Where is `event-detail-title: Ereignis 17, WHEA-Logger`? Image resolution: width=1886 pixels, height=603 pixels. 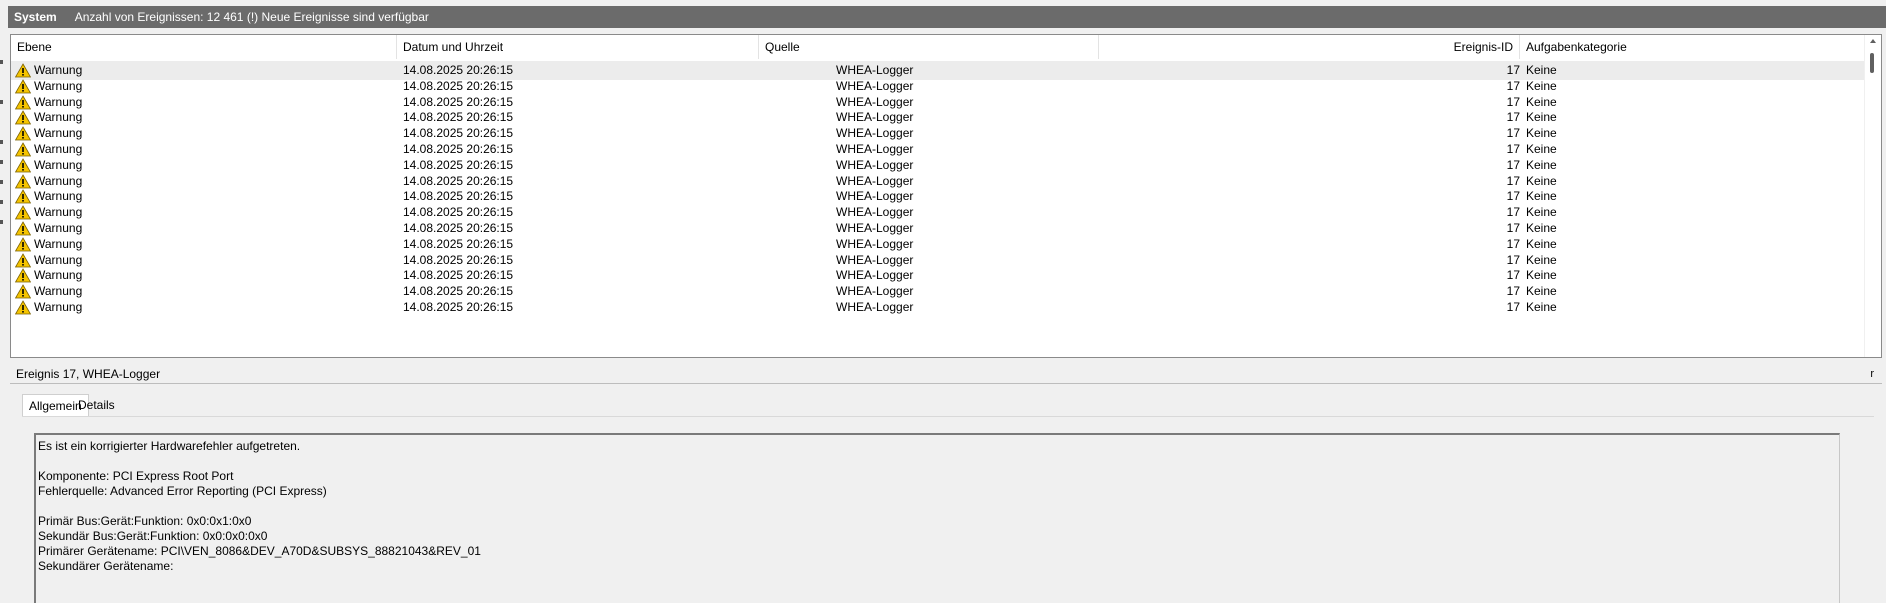
event-detail-title: Ereignis 17, WHEA-Logger is located at coordinates (88, 374).